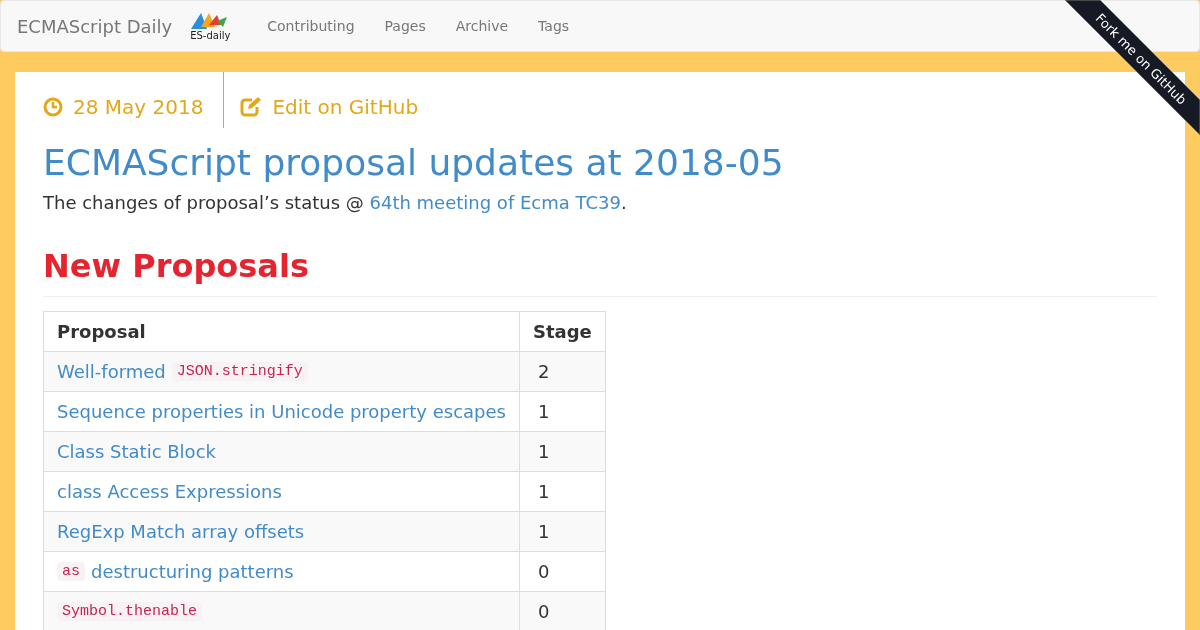 Image resolution: width=1200 pixels, height=630 pixels. What do you see at coordinates (111, 371) in the screenshot?
I see `proposal-link: Well-formed` at bounding box center [111, 371].